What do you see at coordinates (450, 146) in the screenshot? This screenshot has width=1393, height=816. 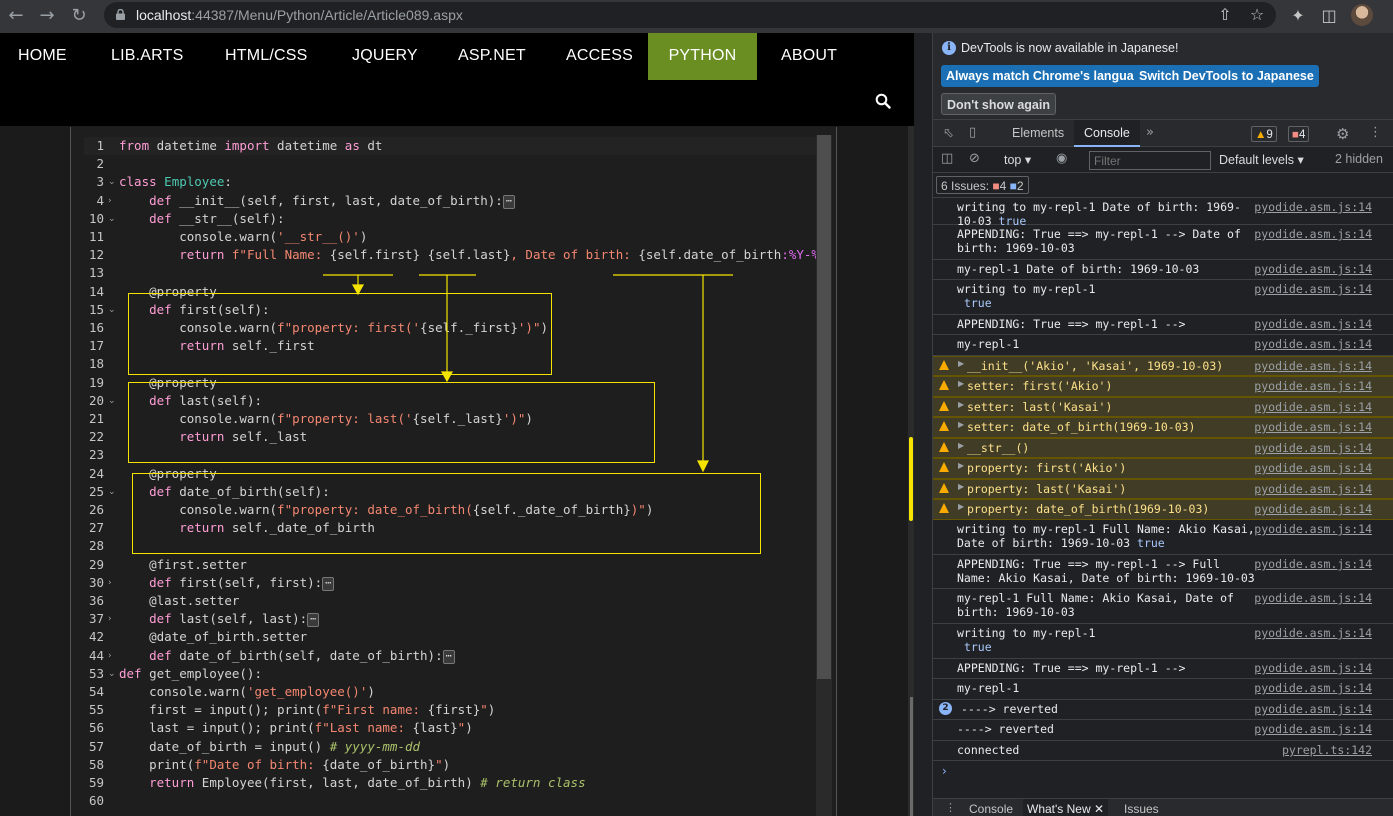 I see `code-line: 1 from datetime import datetime as dt` at bounding box center [450, 146].